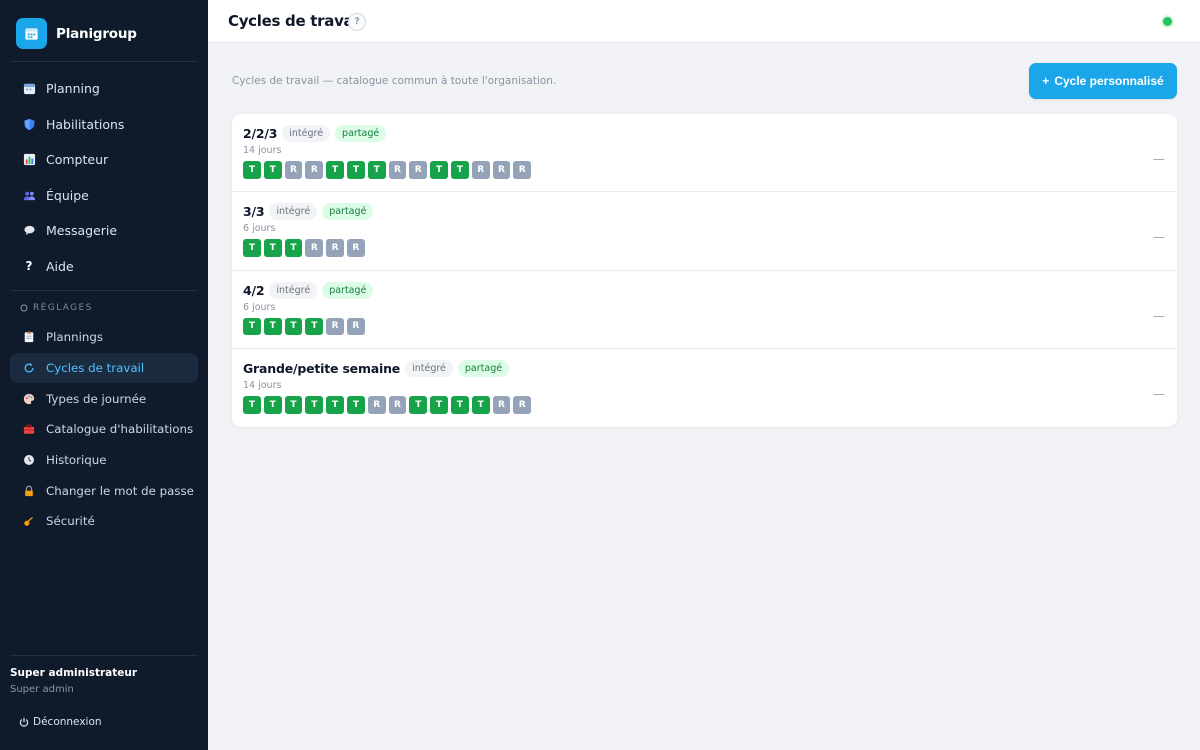  I want to click on sidebar-item-historique: Historique, so click(104, 460).